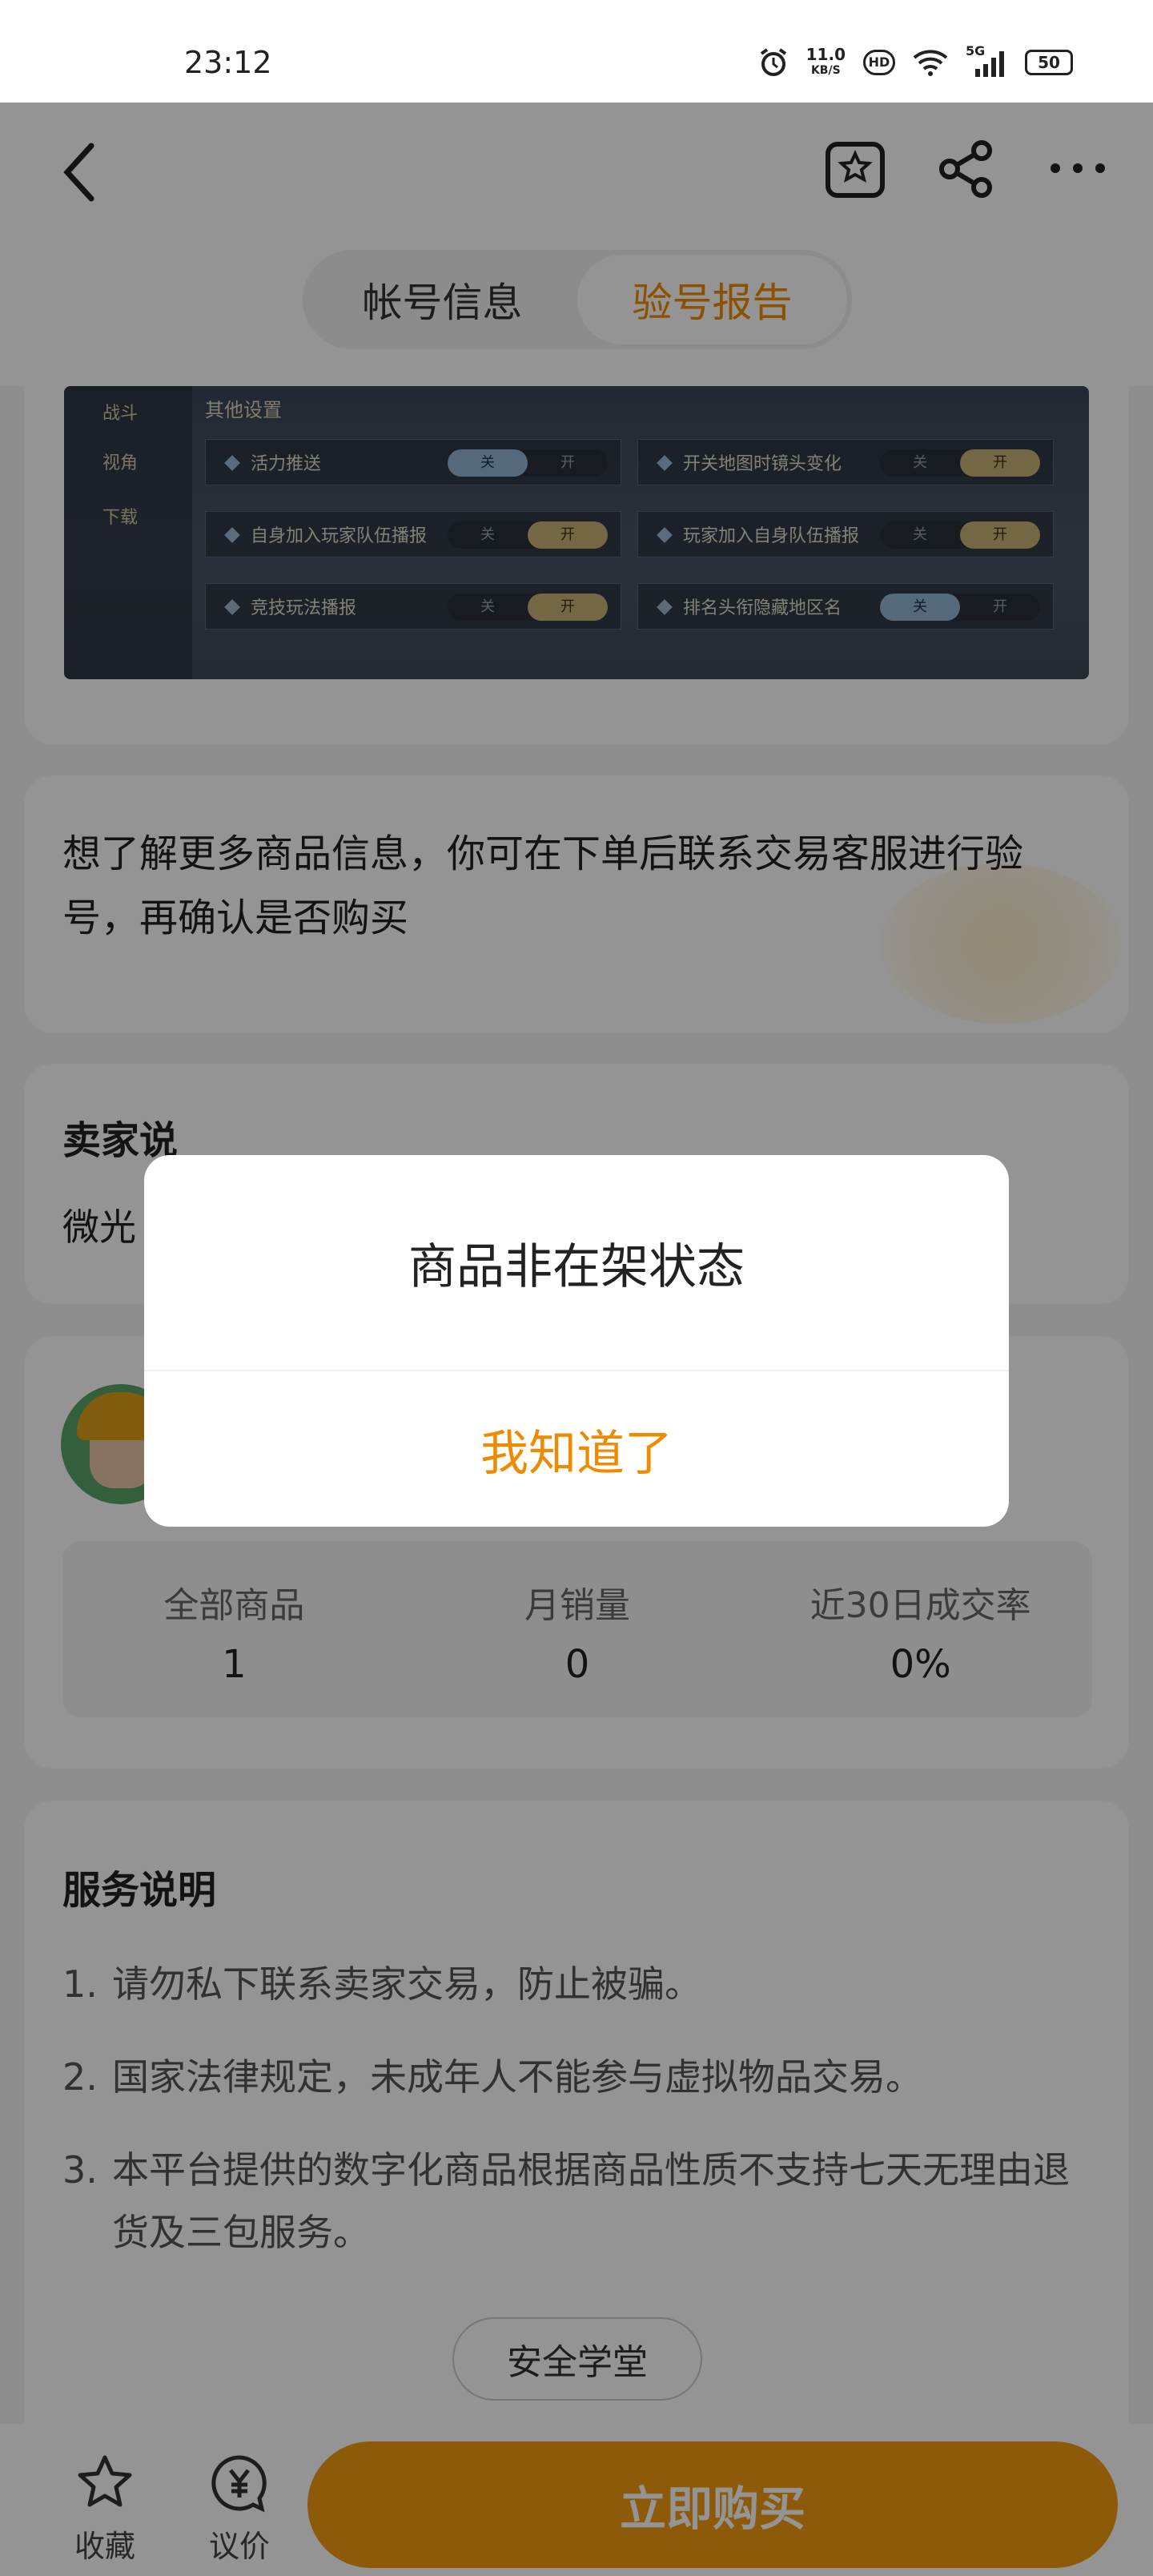 The image size is (1153, 2576). Describe the element at coordinates (576, 1341) in the screenshot. I see `status-dialog: 商品非在架状态 我知道了` at that location.